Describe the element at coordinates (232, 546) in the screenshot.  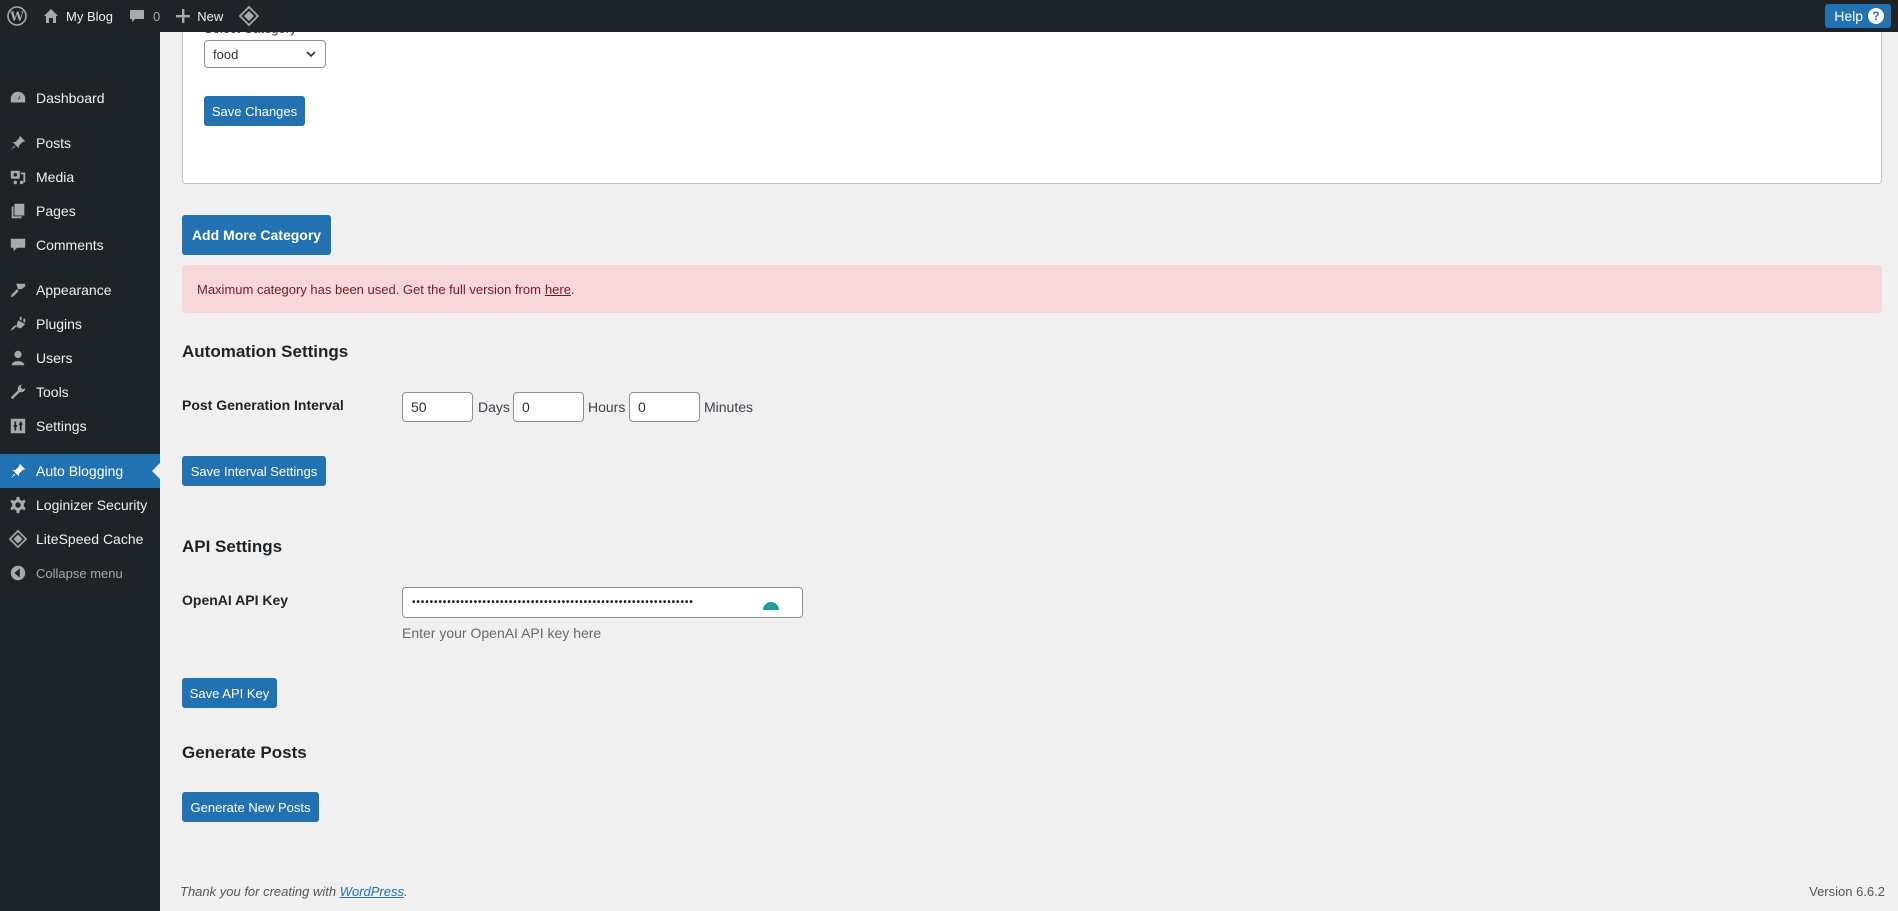
I see `api-settings-heading: API Settings` at that location.